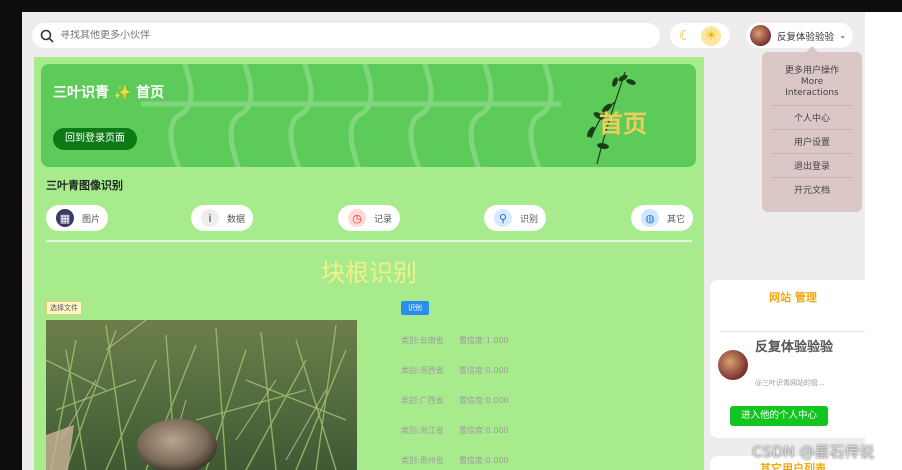  What do you see at coordinates (503, 218) in the screenshot?
I see `search-icon: ⚲` at bounding box center [503, 218].